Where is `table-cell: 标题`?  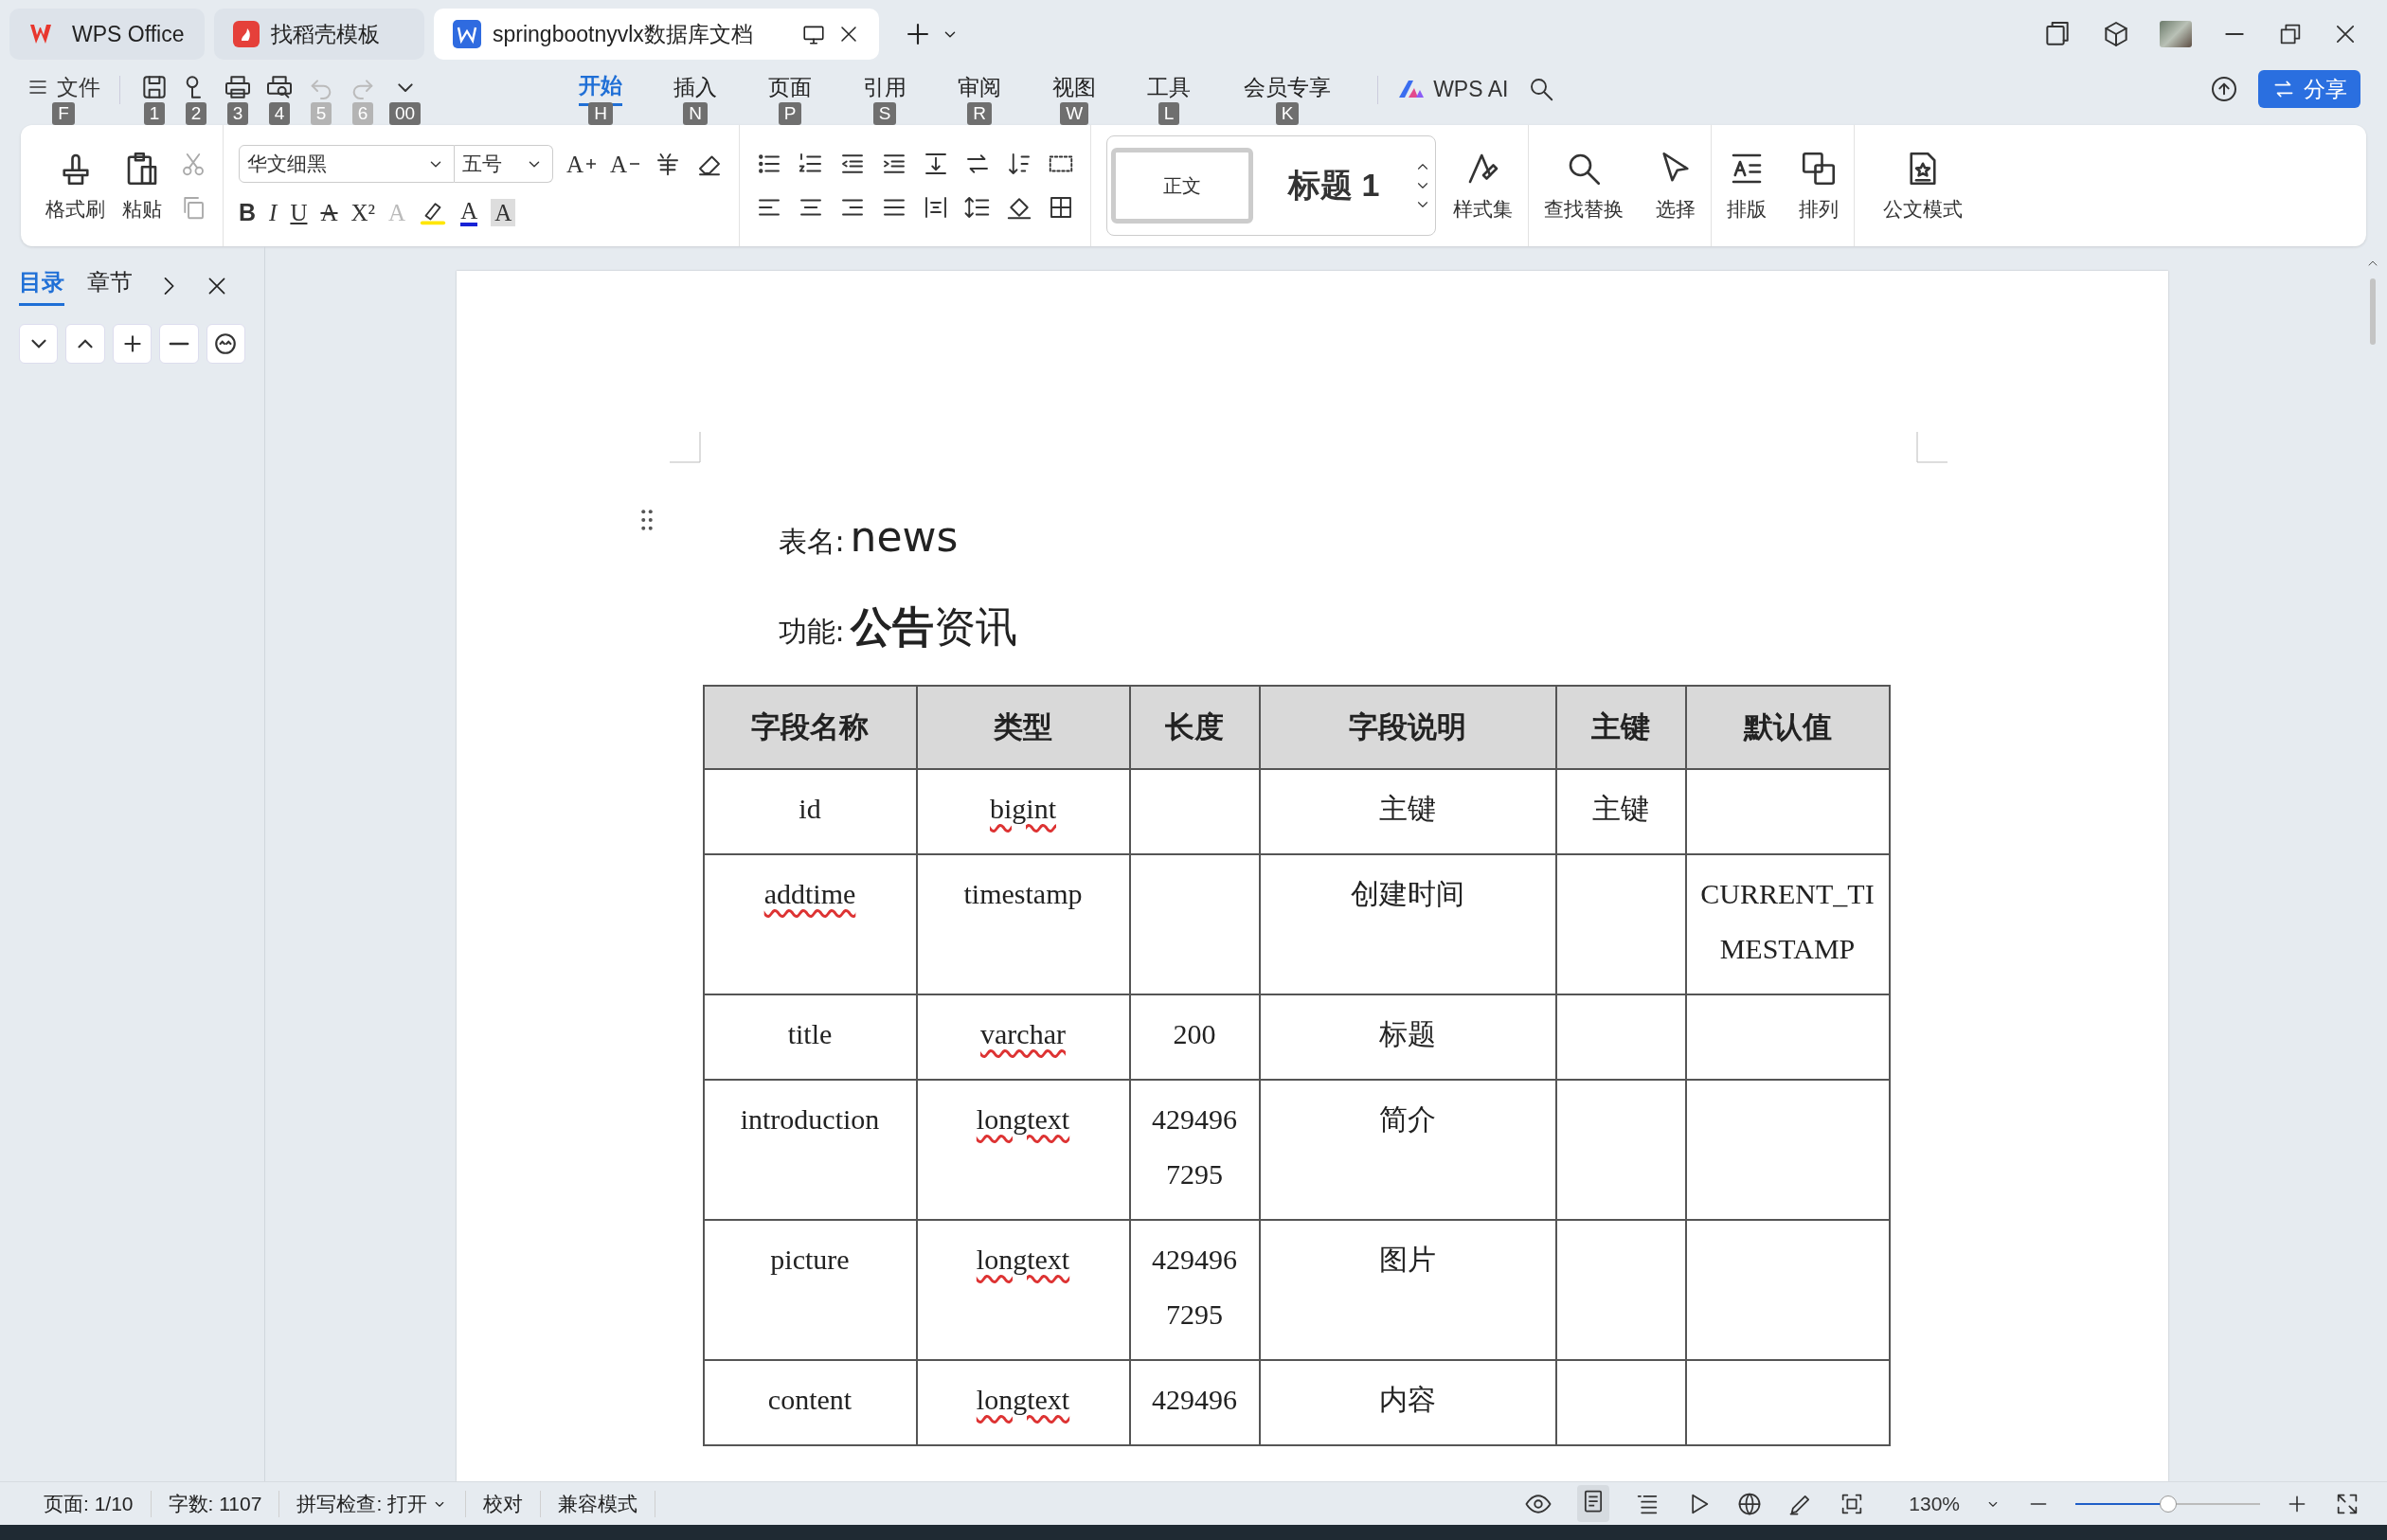 table-cell: 标题 is located at coordinates (1407, 1033).